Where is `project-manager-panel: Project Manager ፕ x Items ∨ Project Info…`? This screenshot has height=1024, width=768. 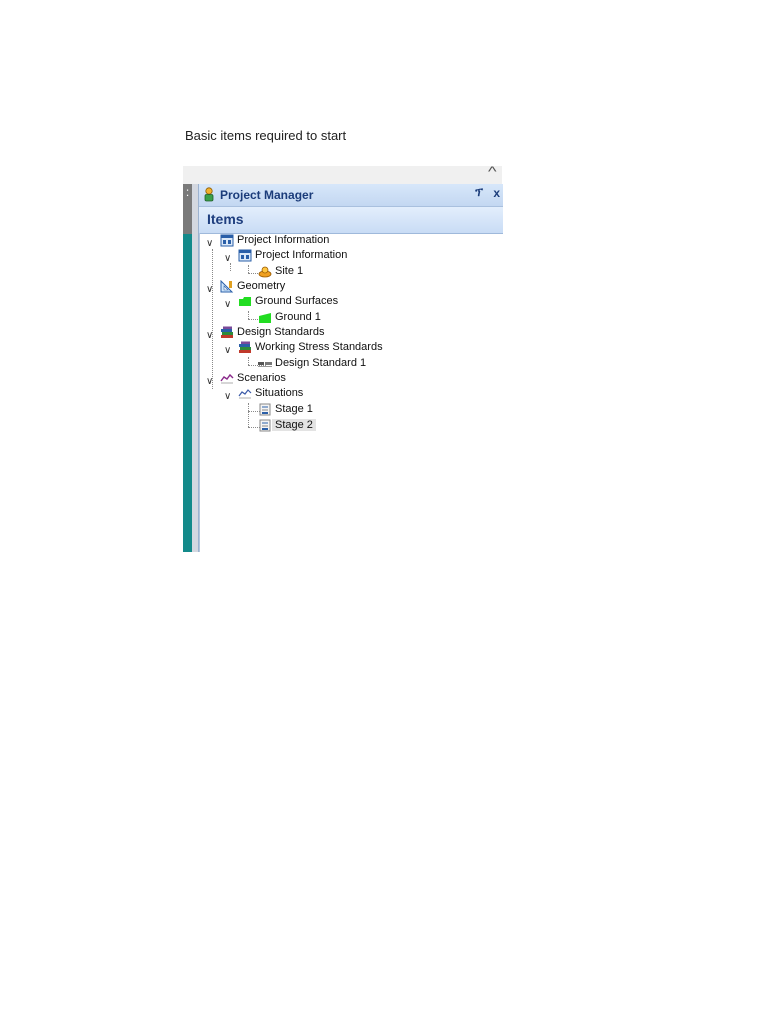 project-manager-panel: Project Manager ፕ x Items ∨ Project Info… is located at coordinates (350, 368).